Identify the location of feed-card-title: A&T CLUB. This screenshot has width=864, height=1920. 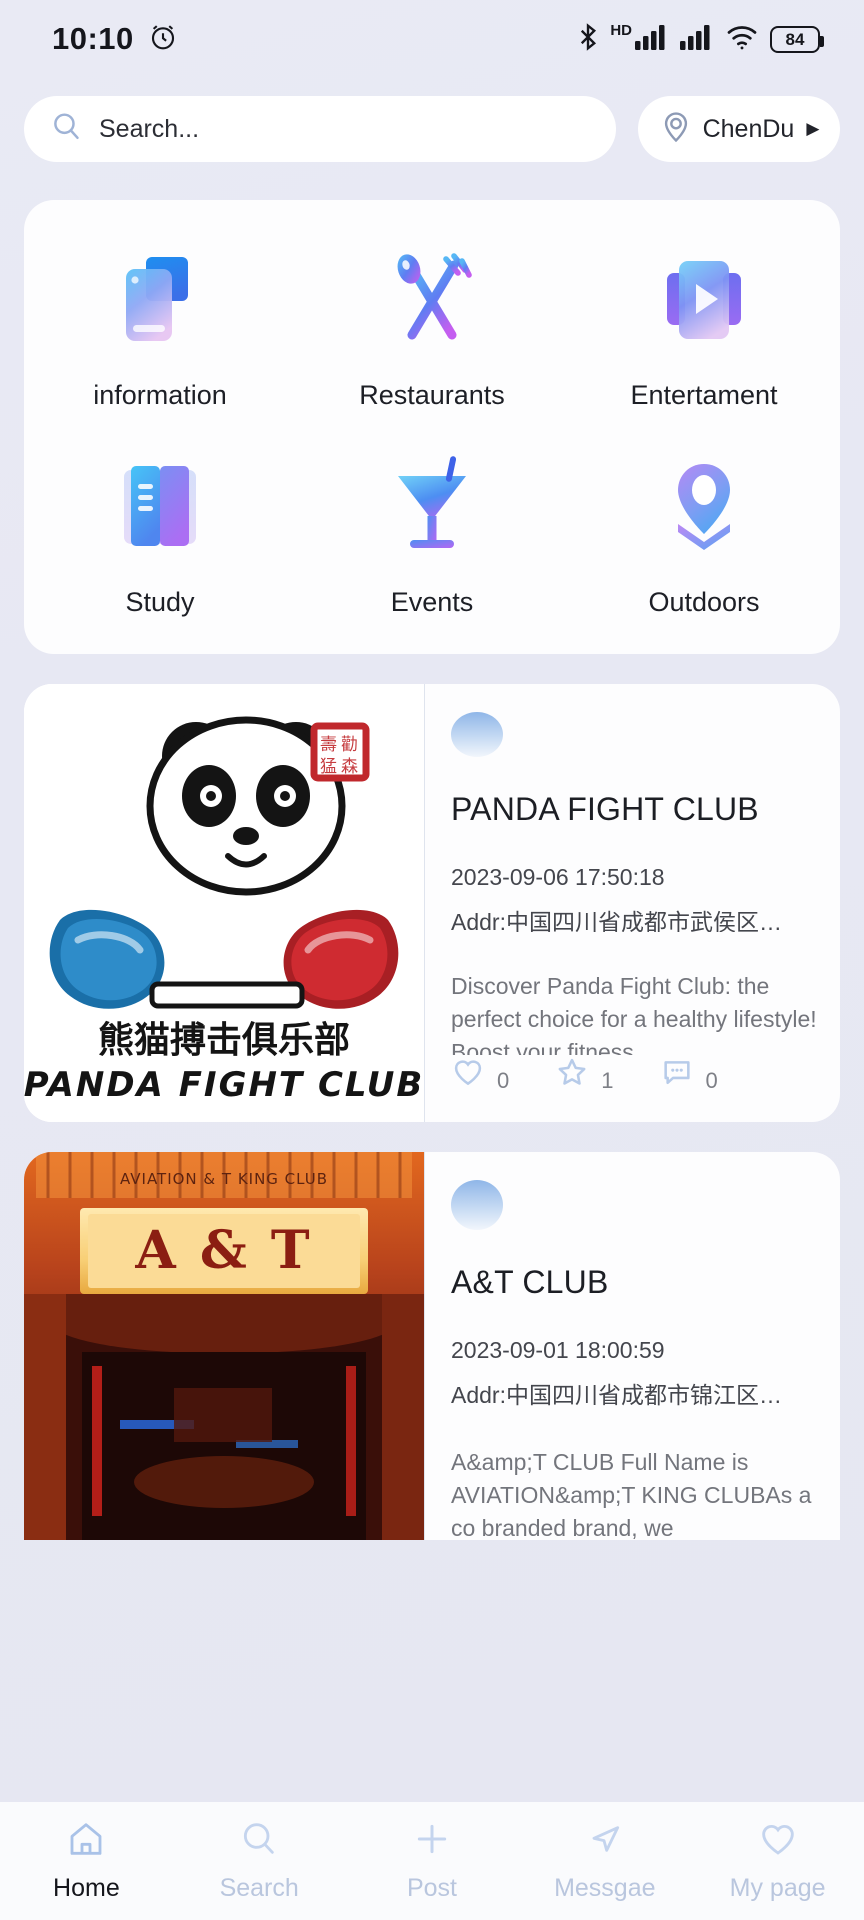
(530, 1281).